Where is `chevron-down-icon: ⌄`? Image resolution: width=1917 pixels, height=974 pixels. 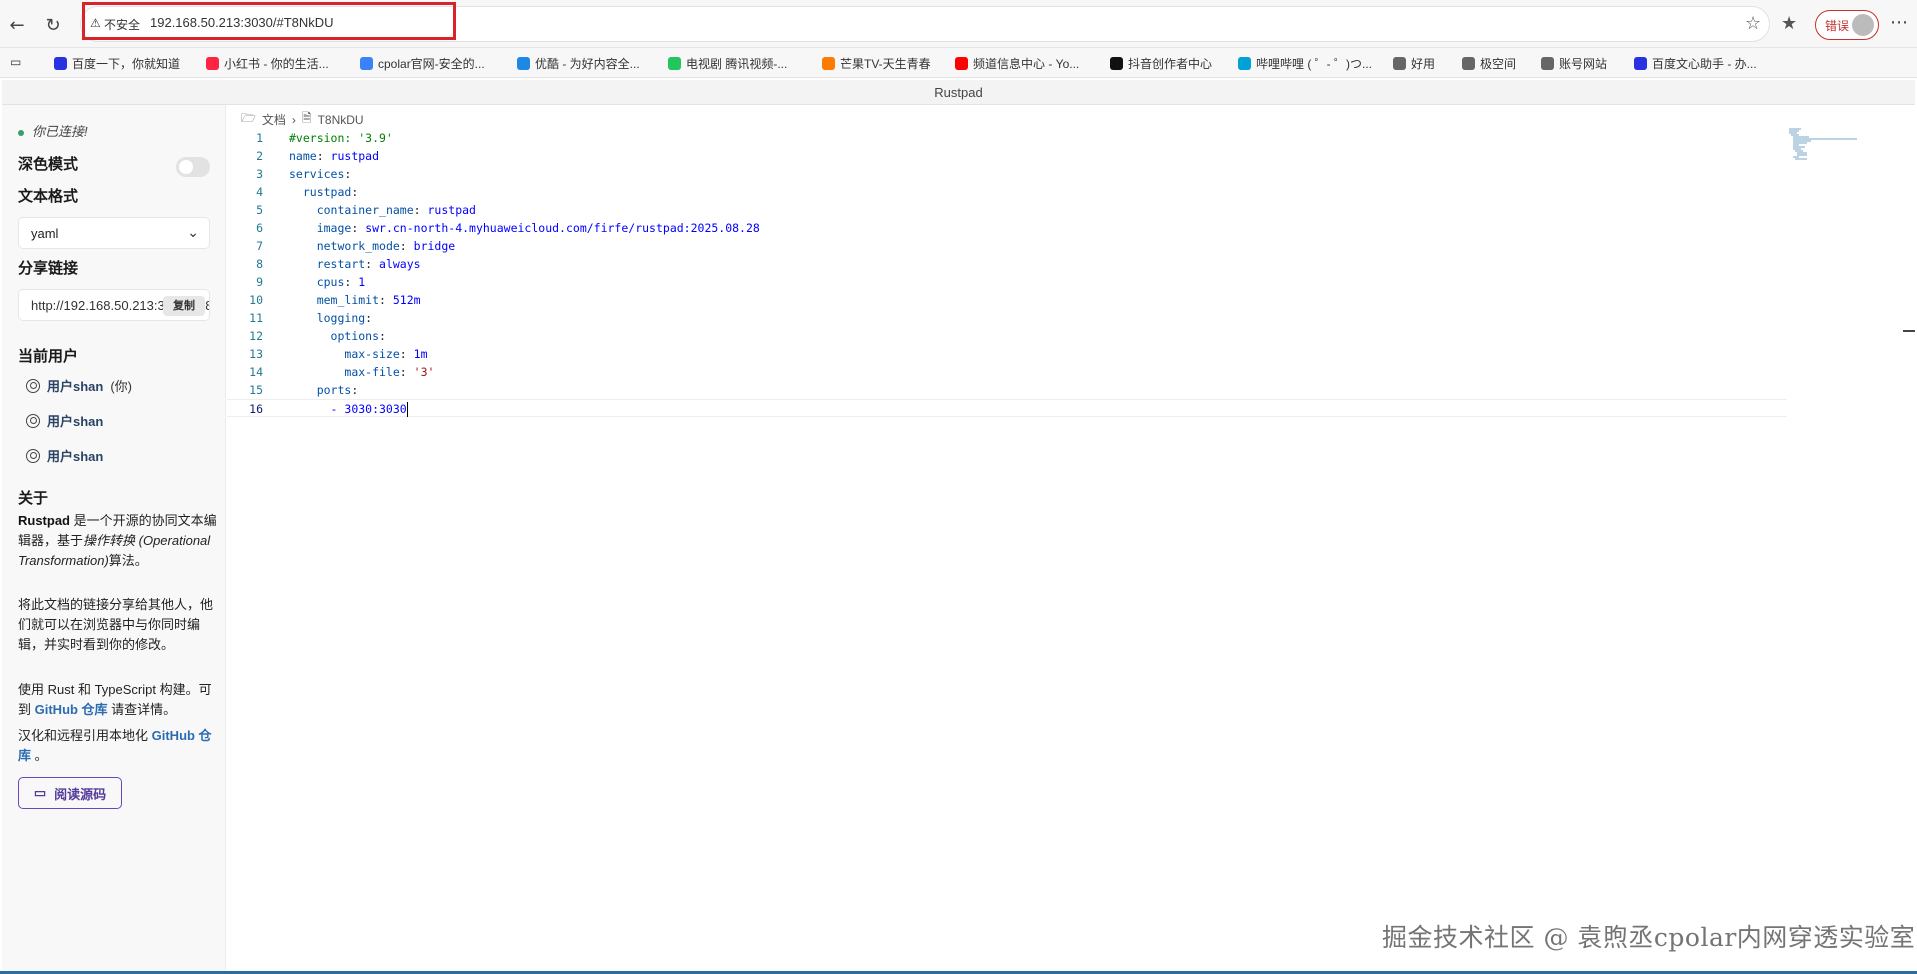 chevron-down-icon: ⌄ is located at coordinates (193, 232).